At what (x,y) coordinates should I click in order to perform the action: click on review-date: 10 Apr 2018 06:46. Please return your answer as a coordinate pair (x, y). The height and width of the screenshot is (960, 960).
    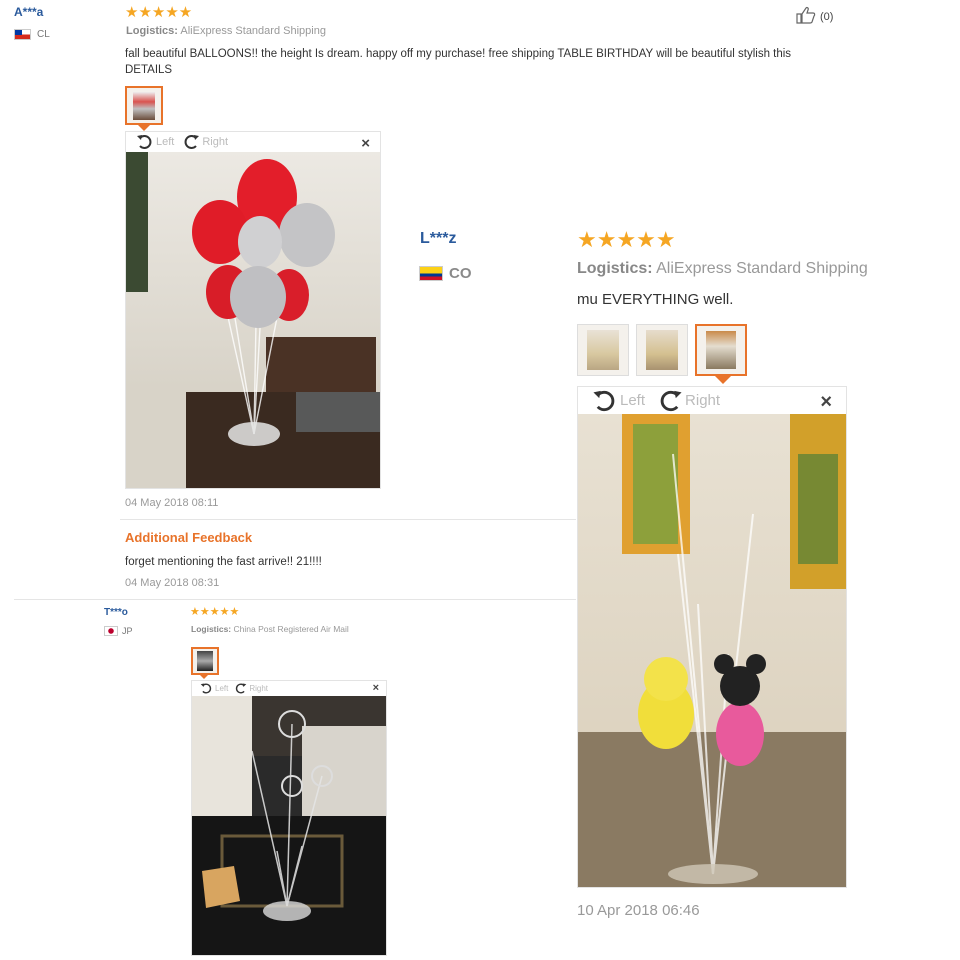
    Looking at the image, I should click on (638, 910).